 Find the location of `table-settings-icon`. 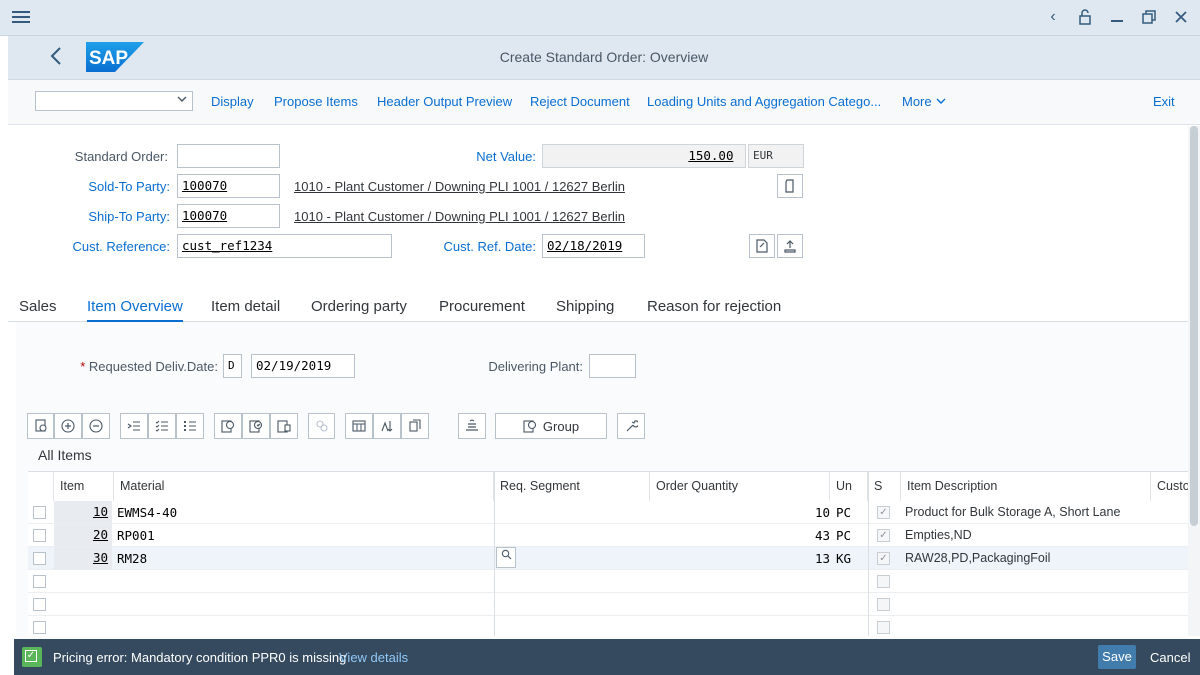

table-settings-icon is located at coordinates (359, 426).